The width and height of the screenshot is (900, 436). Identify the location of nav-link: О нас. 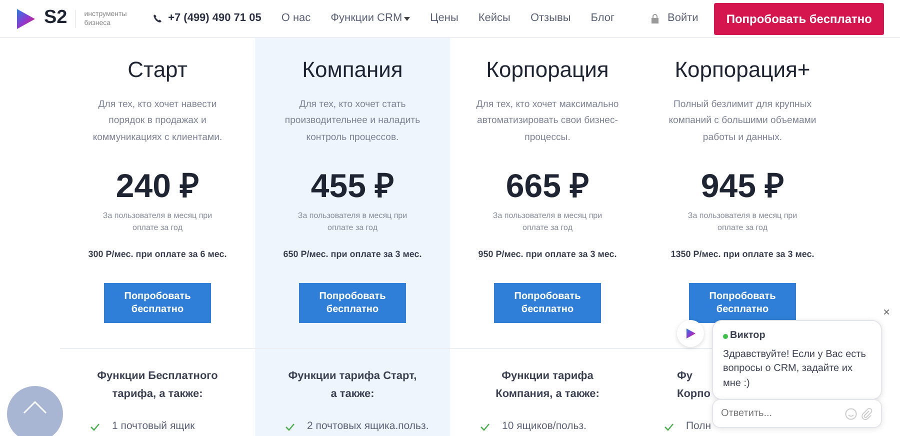
(296, 18).